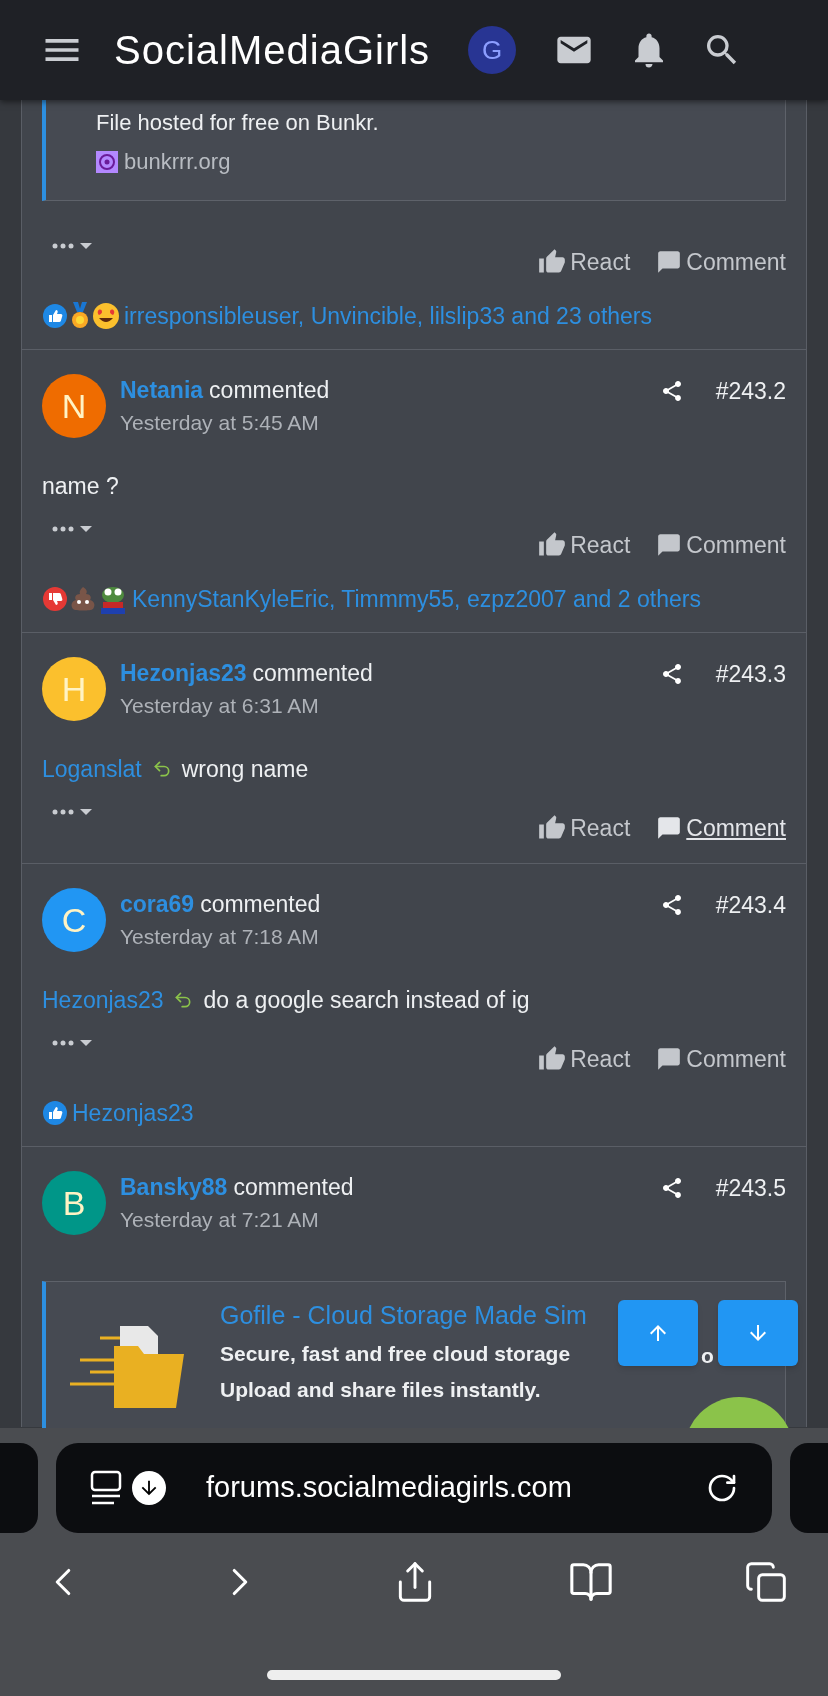 The height and width of the screenshot is (1696, 828). What do you see at coordinates (366, 1000) in the screenshot?
I see `comment-text: do a google search instead of ig` at bounding box center [366, 1000].